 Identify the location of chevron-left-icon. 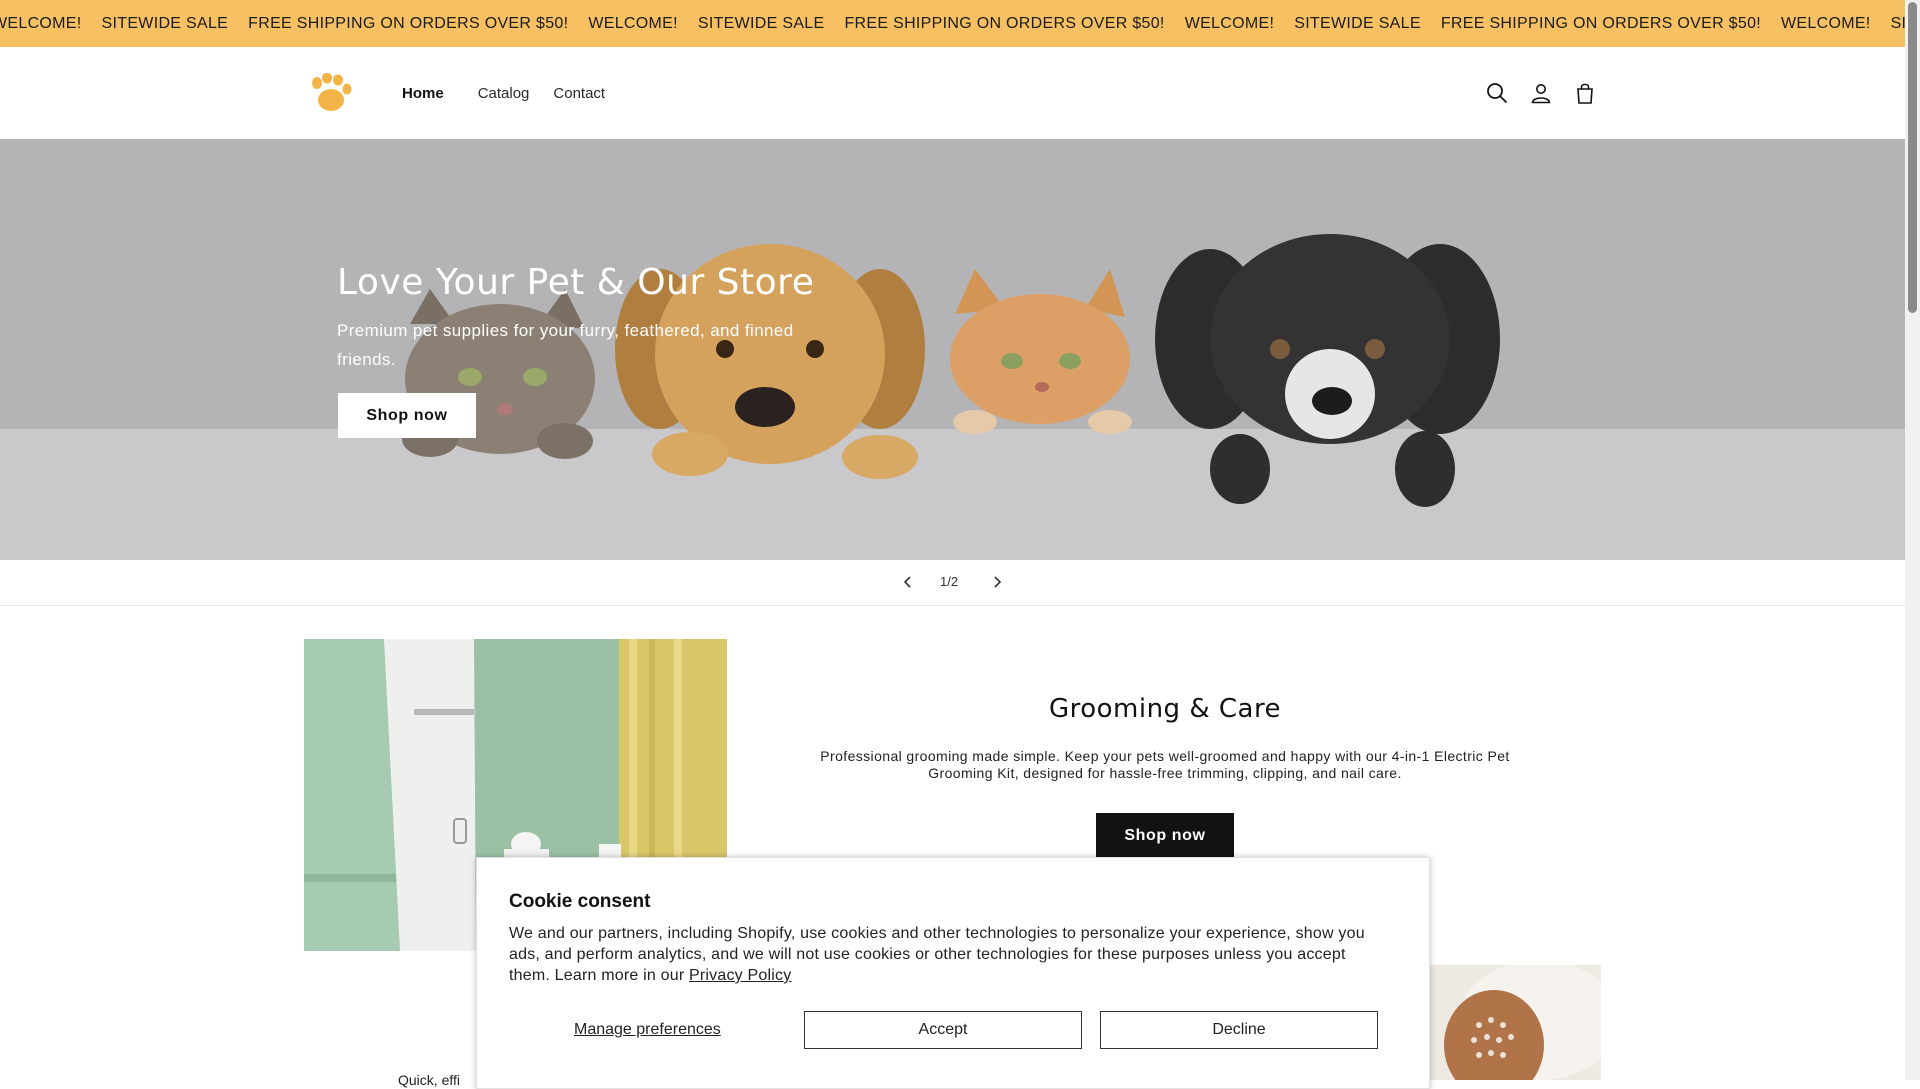
(908, 582).